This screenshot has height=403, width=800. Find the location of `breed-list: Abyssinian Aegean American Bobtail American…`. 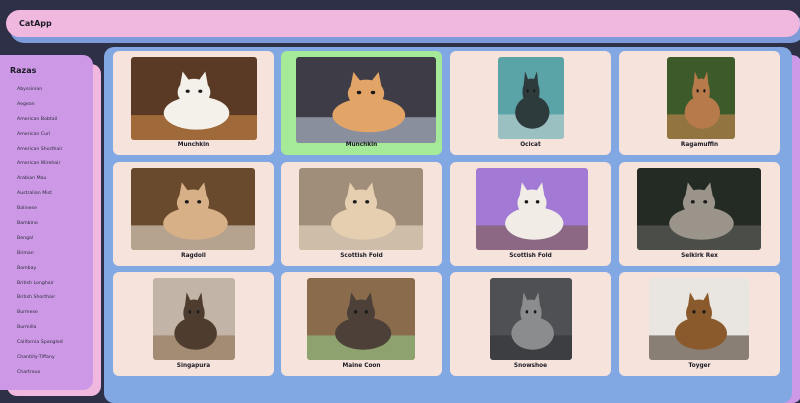

breed-list: Abyssinian Aegean American Bobtail American… is located at coordinates (51, 232).